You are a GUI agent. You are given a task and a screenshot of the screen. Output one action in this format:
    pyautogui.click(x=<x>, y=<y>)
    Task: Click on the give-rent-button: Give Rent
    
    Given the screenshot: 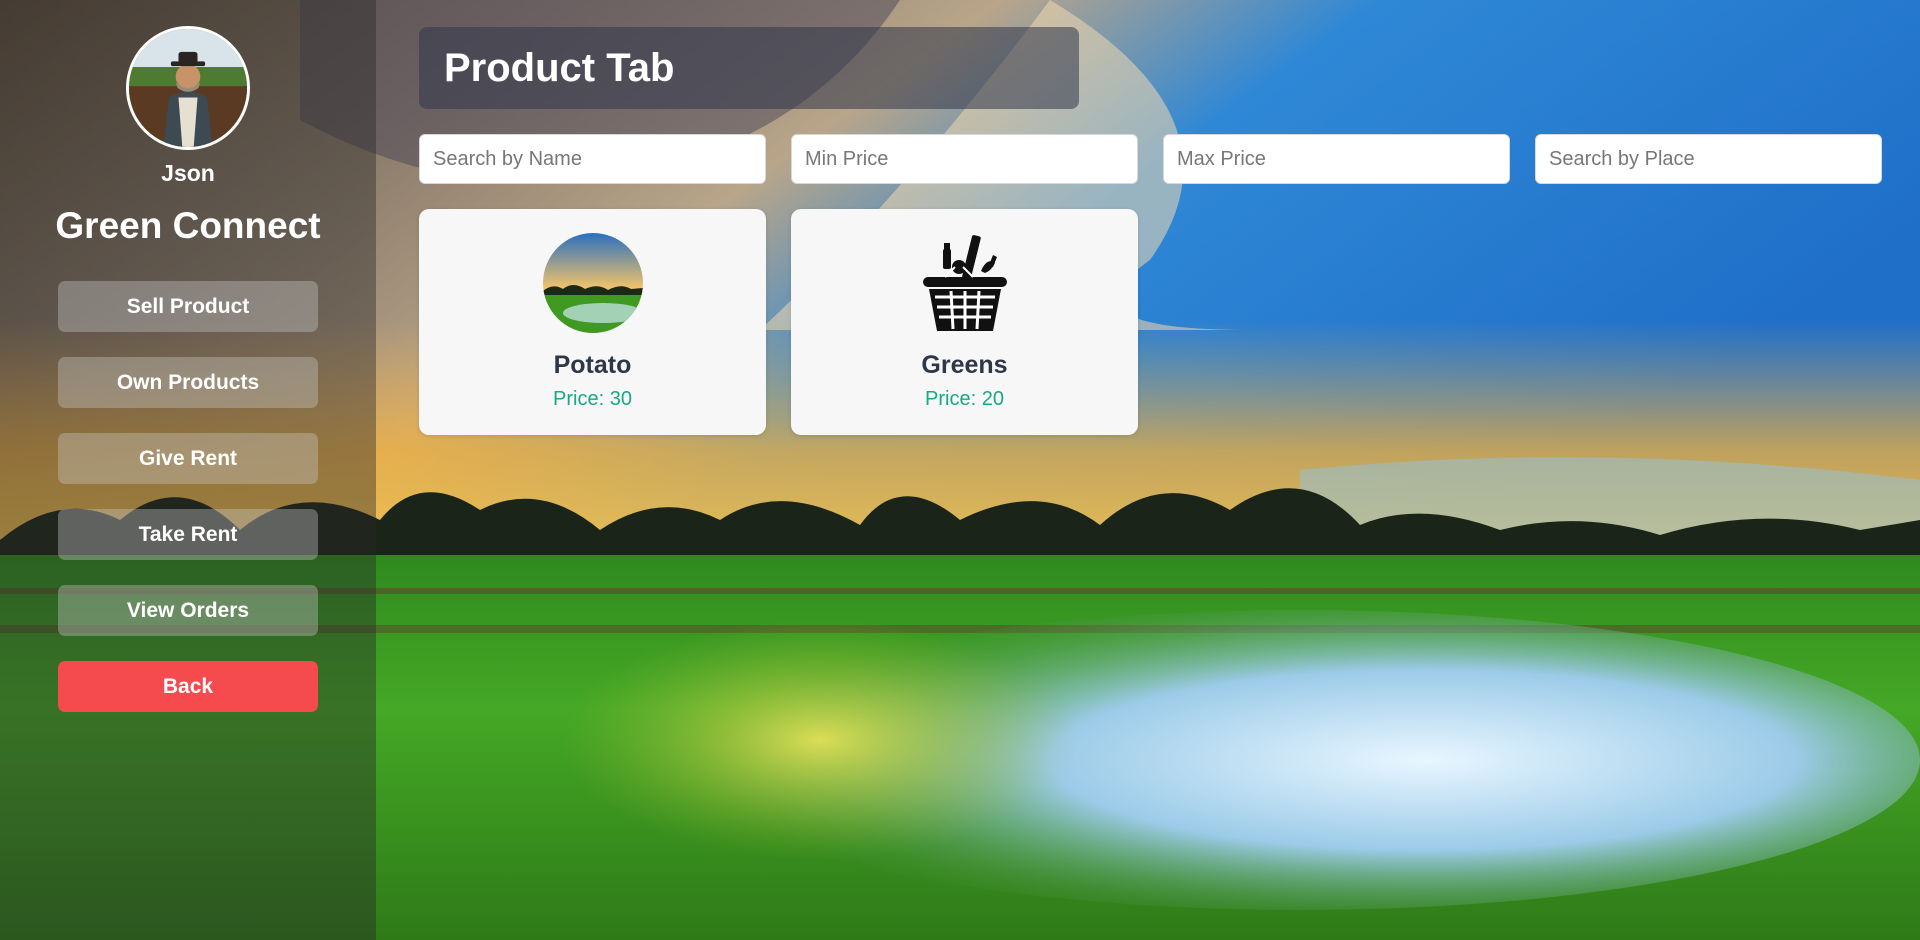 What is the action you would take?
    pyautogui.click(x=188, y=458)
    